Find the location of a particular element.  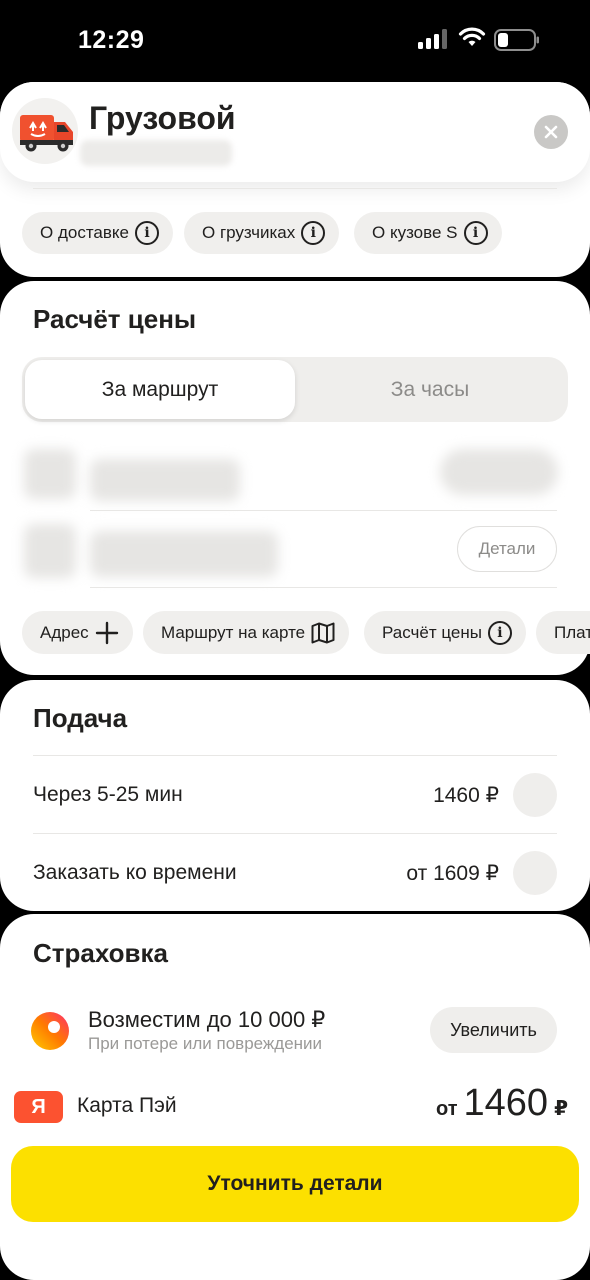

option-label: Через 5-25 мин is located at coordinates (108, 794).